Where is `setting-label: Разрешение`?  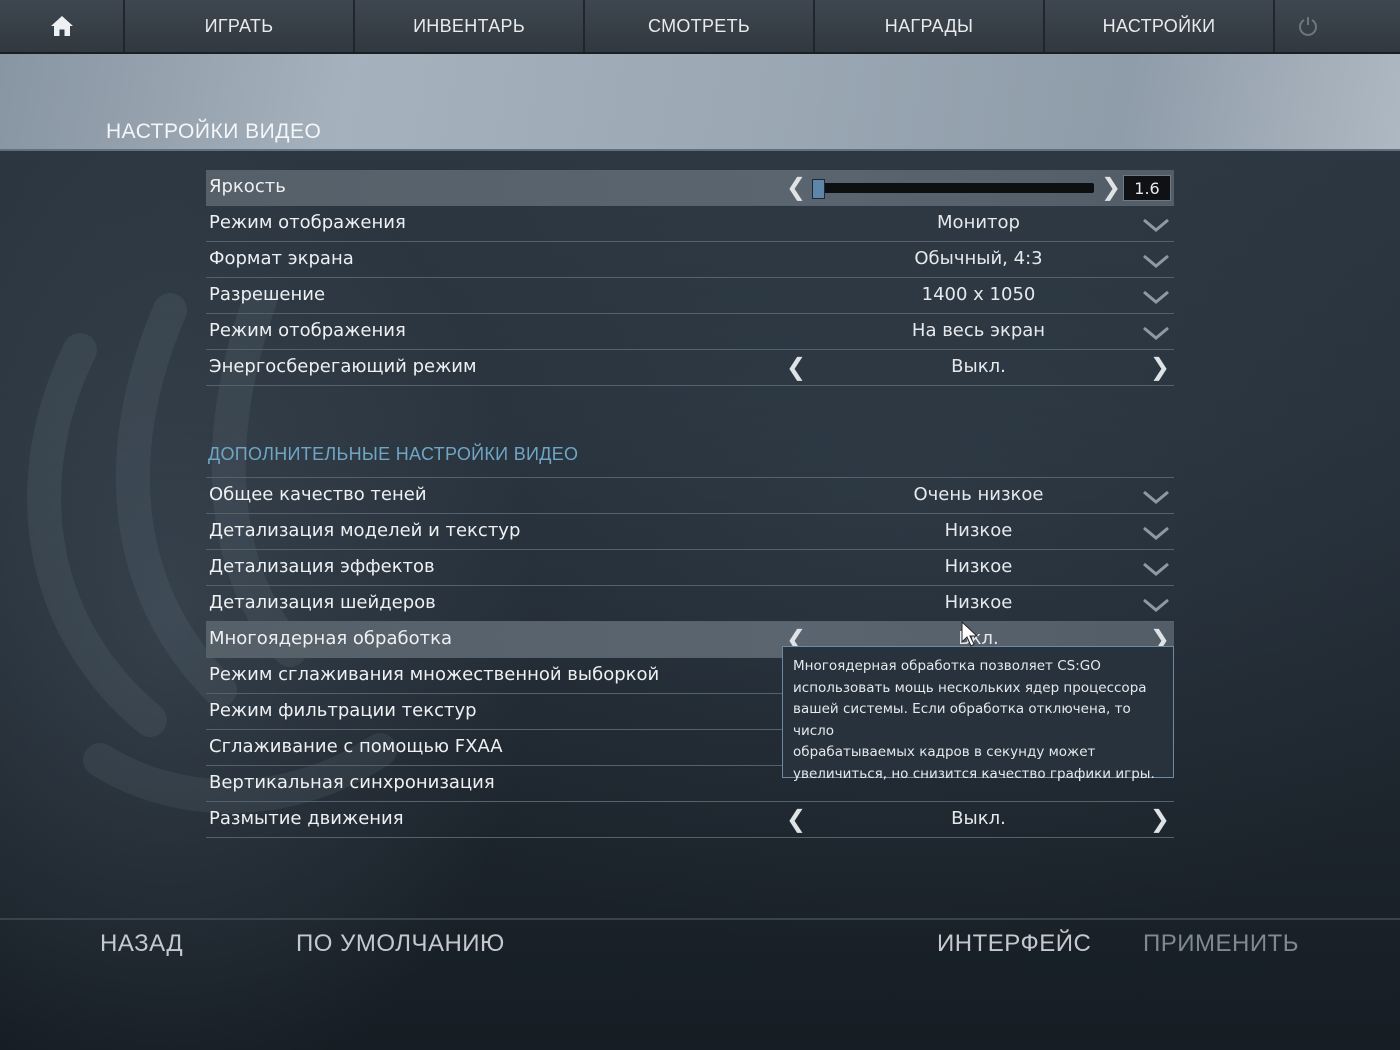 setting-label: Разрешение is located at coordinates (267, 294).